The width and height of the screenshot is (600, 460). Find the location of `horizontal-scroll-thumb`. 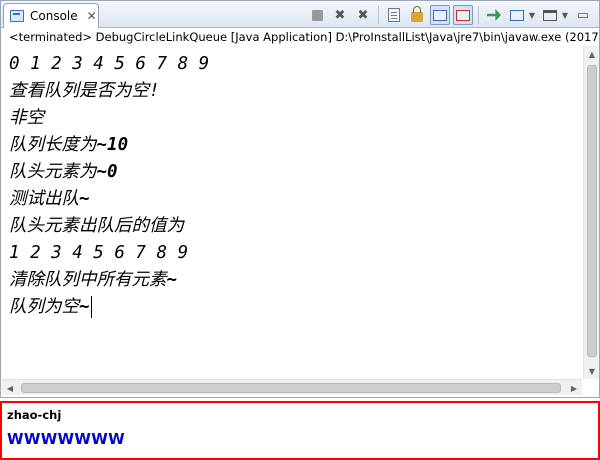

horizontal-scroll-thumb is located at coordinates (291, 388).